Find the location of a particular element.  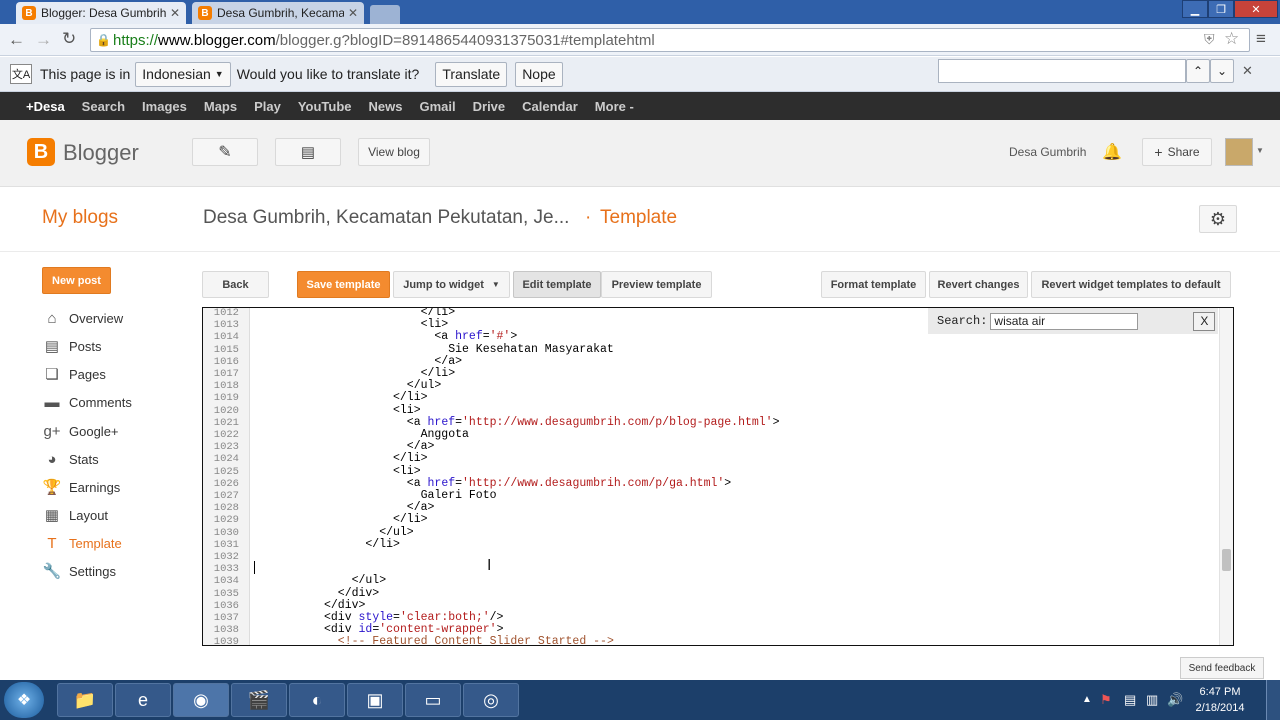

tray-flag-icon: ⚑ is located at coordinates (1106, 700).